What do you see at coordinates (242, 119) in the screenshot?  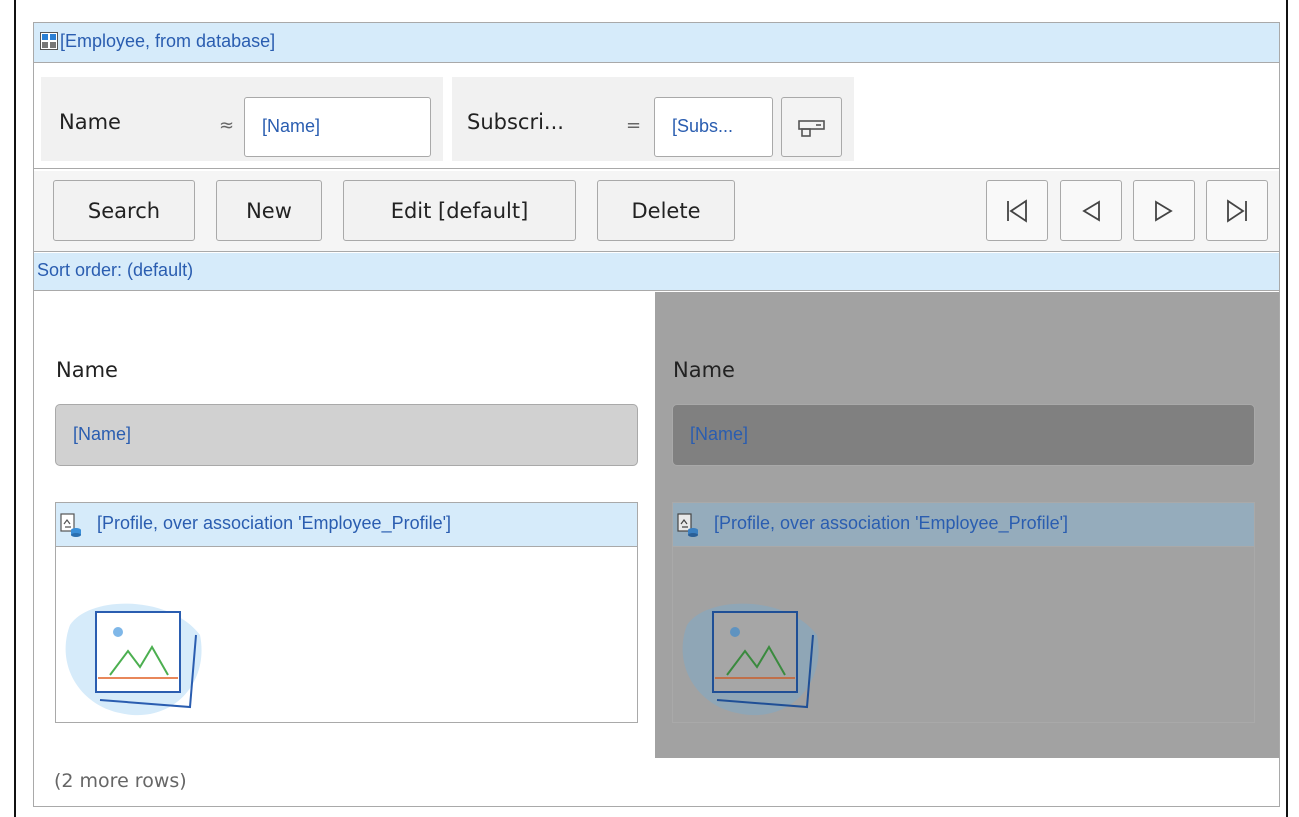 I see `name-filter: Name ≈ [Name]` at bounding box center [242, 119].